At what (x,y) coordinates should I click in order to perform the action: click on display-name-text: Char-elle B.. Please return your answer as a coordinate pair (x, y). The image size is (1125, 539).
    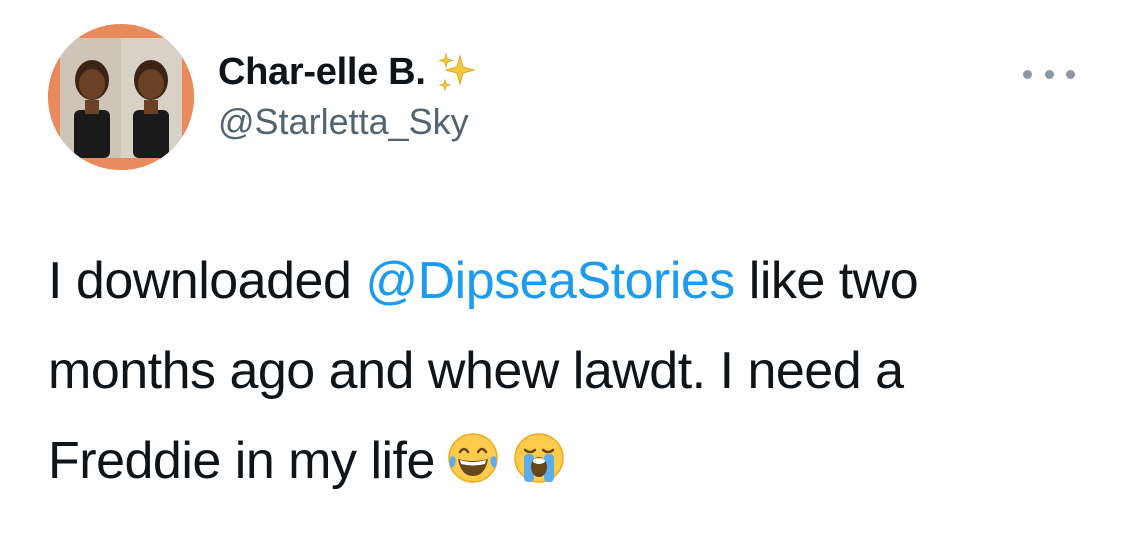
    Looking at the image, I should click on (322, 72).